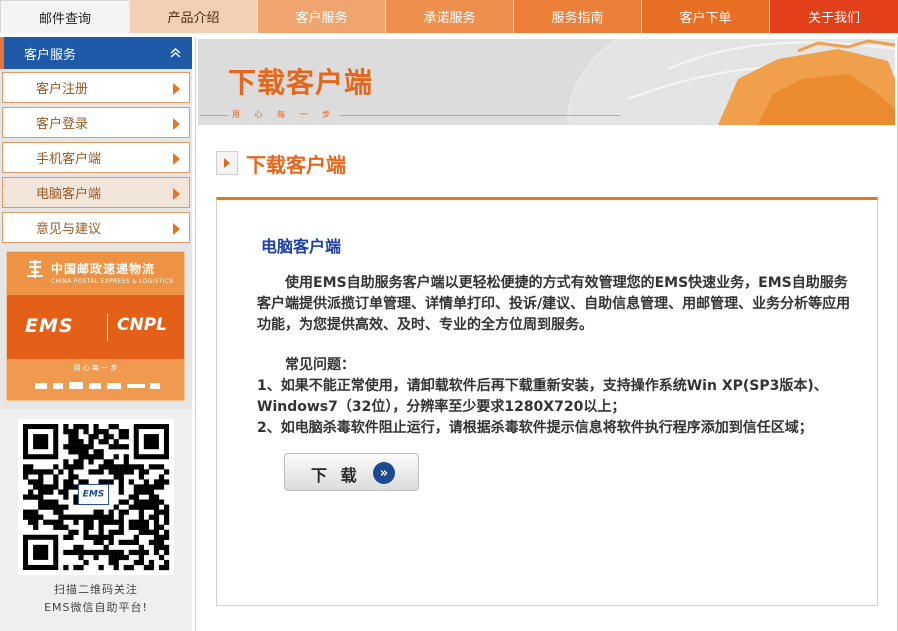  I want to click on page-heading: 下载客户端, so click(281, 163).